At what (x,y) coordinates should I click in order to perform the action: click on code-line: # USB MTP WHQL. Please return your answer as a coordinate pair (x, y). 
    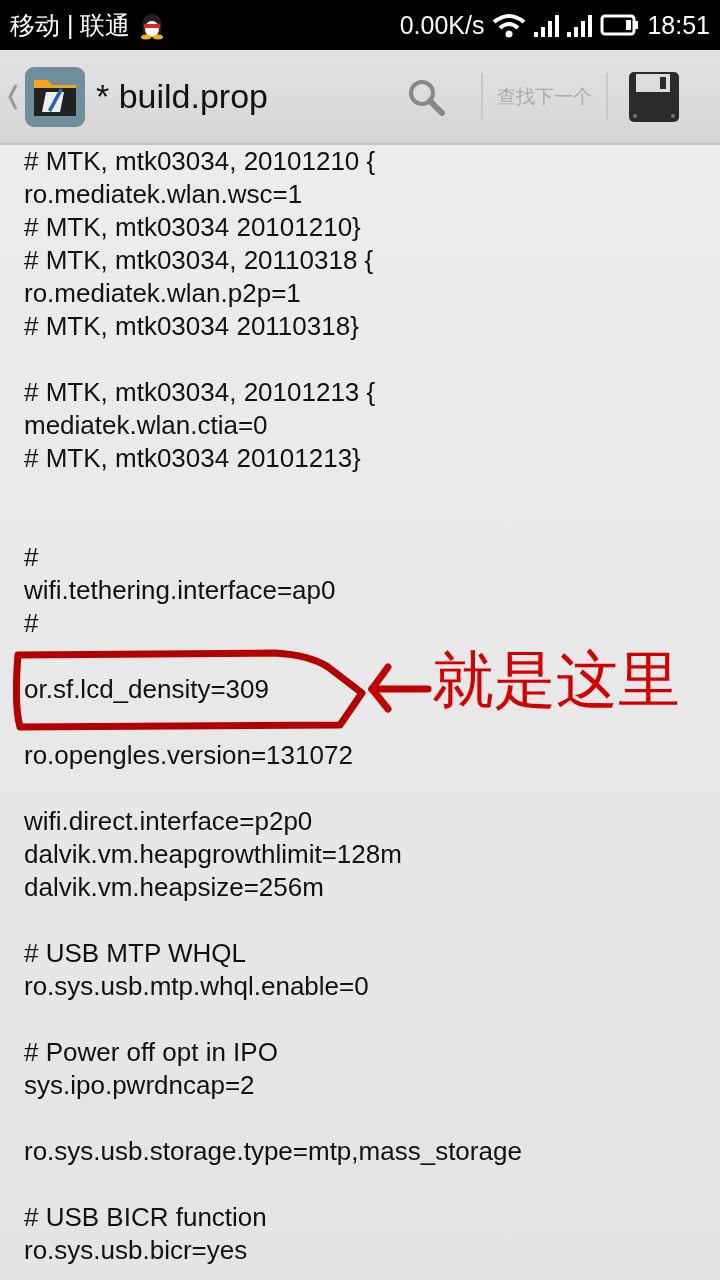
    Looking at the image, I should click on (135, 953).